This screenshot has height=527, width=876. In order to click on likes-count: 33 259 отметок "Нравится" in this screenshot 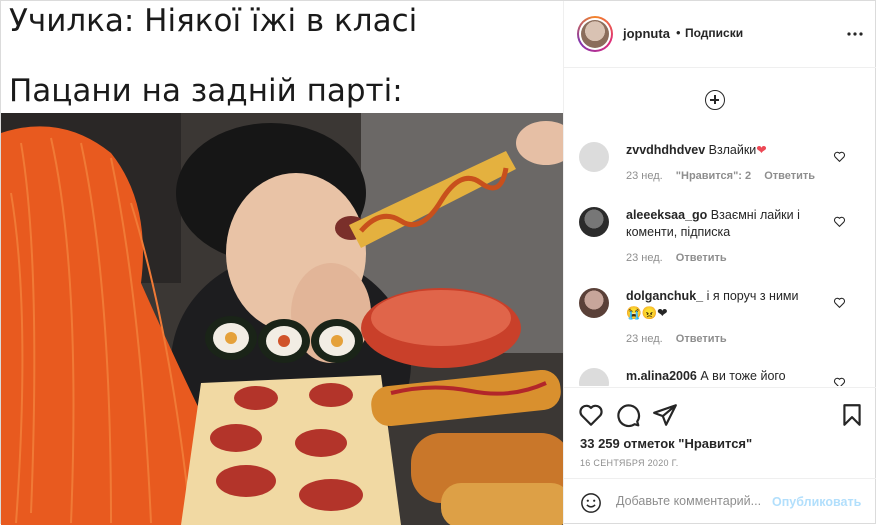, I will do `click(666, 443)`.